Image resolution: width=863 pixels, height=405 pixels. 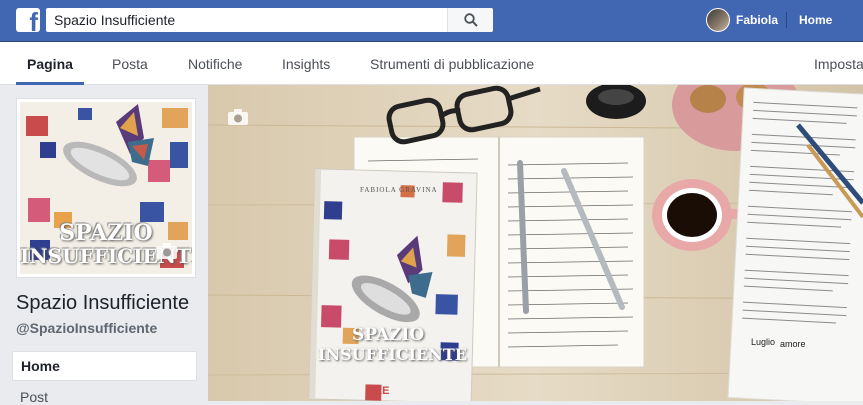 I want to click on page-title: Spazio Insufficiente, so click(x=102, y=303).